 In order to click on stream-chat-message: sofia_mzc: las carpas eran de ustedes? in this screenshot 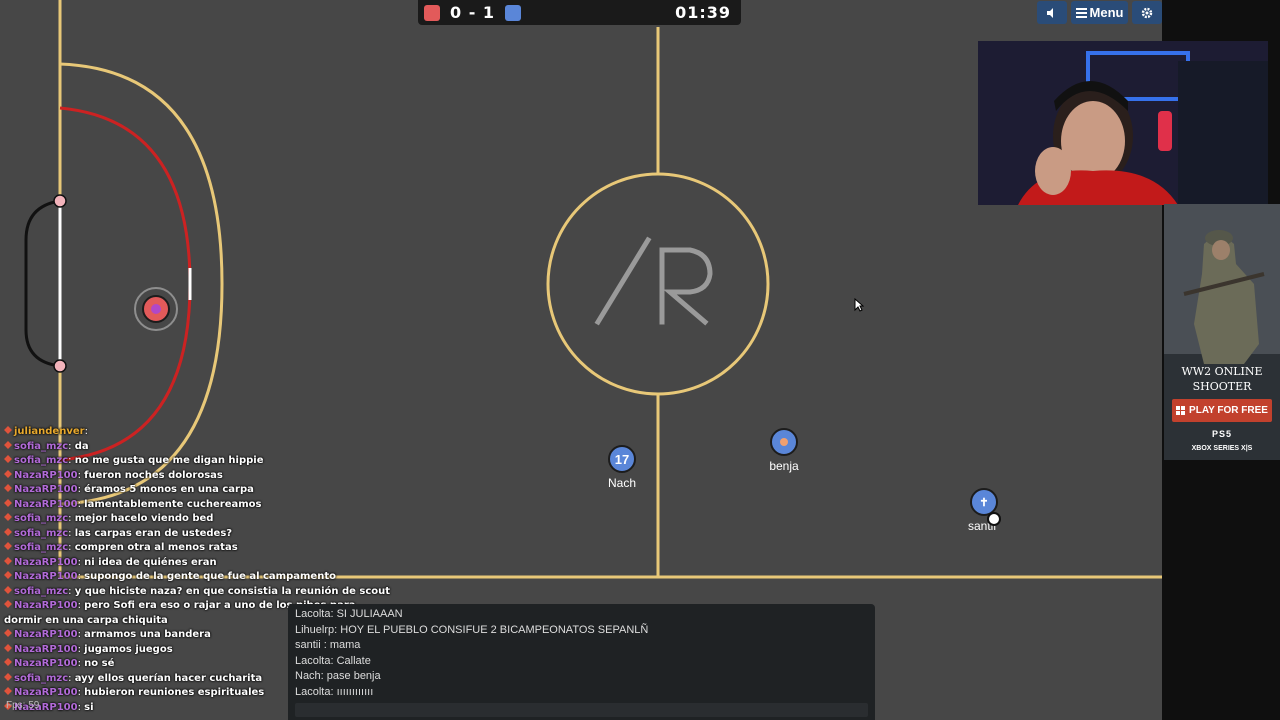, I will do `click(194, 534)`.